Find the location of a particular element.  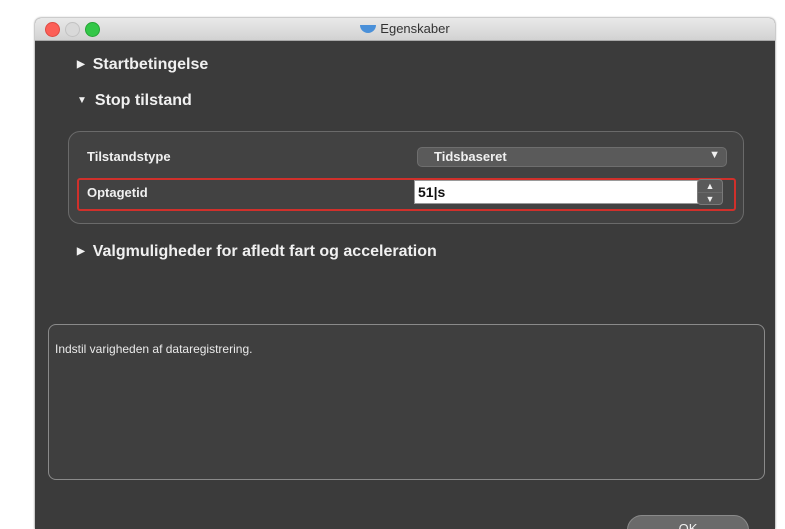

description-text: Indstil varigheden af dataregistrering. is located at coordinates (154, 349).